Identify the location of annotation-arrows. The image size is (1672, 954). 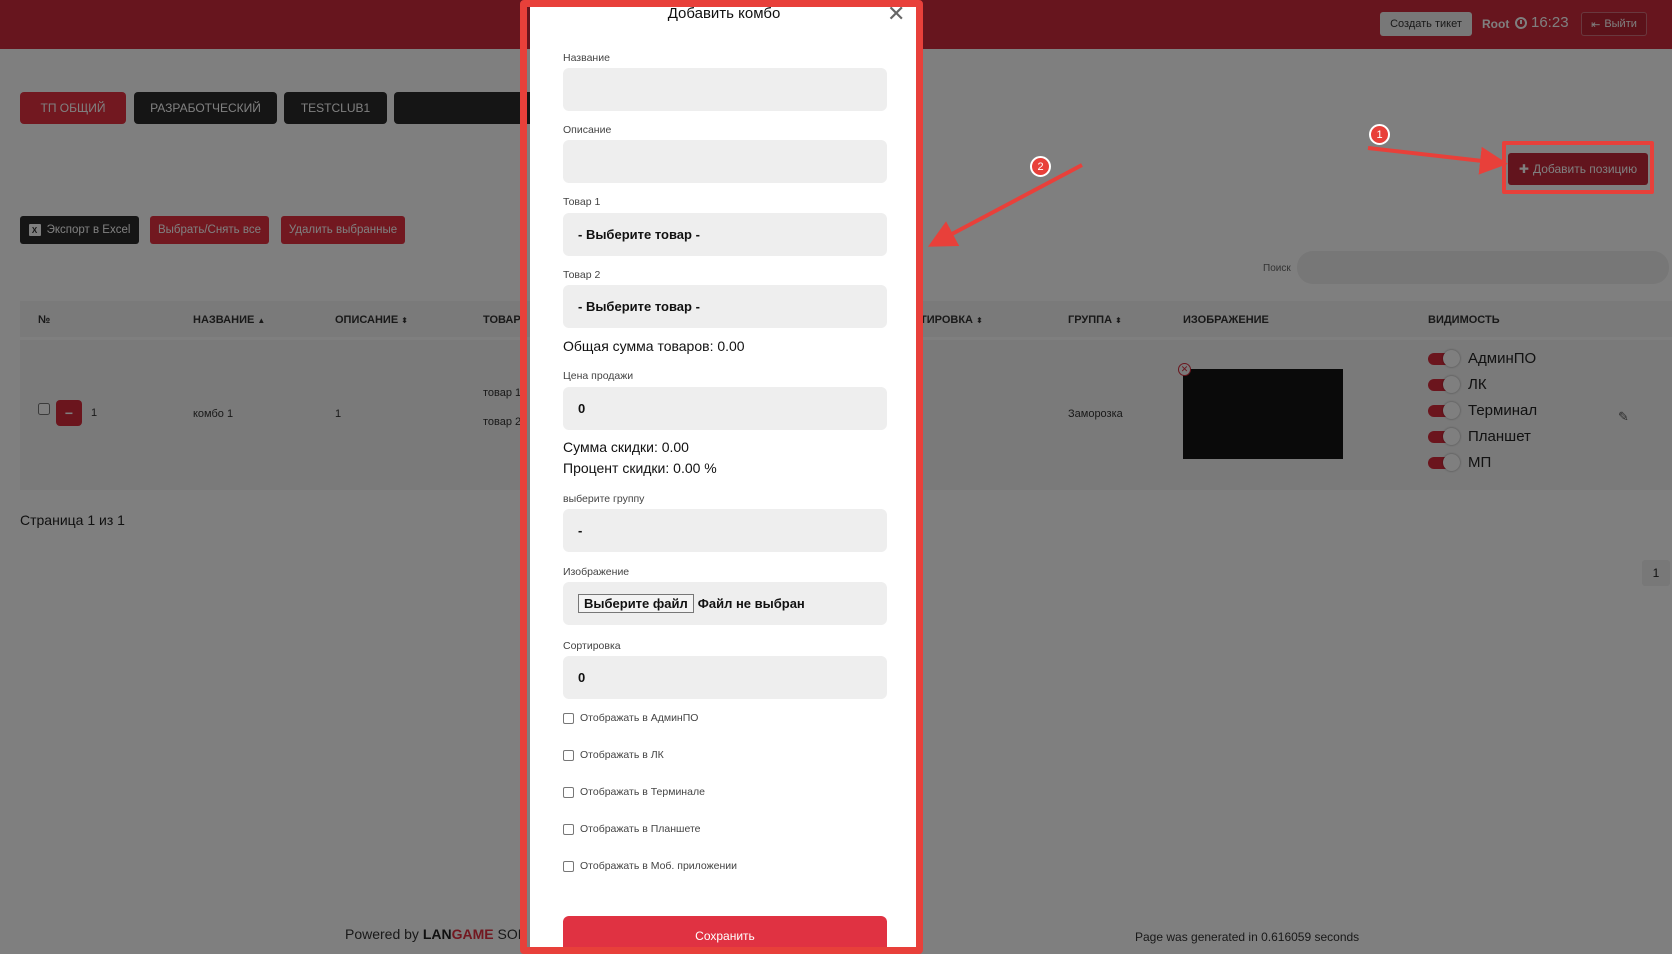
(1217, 196).